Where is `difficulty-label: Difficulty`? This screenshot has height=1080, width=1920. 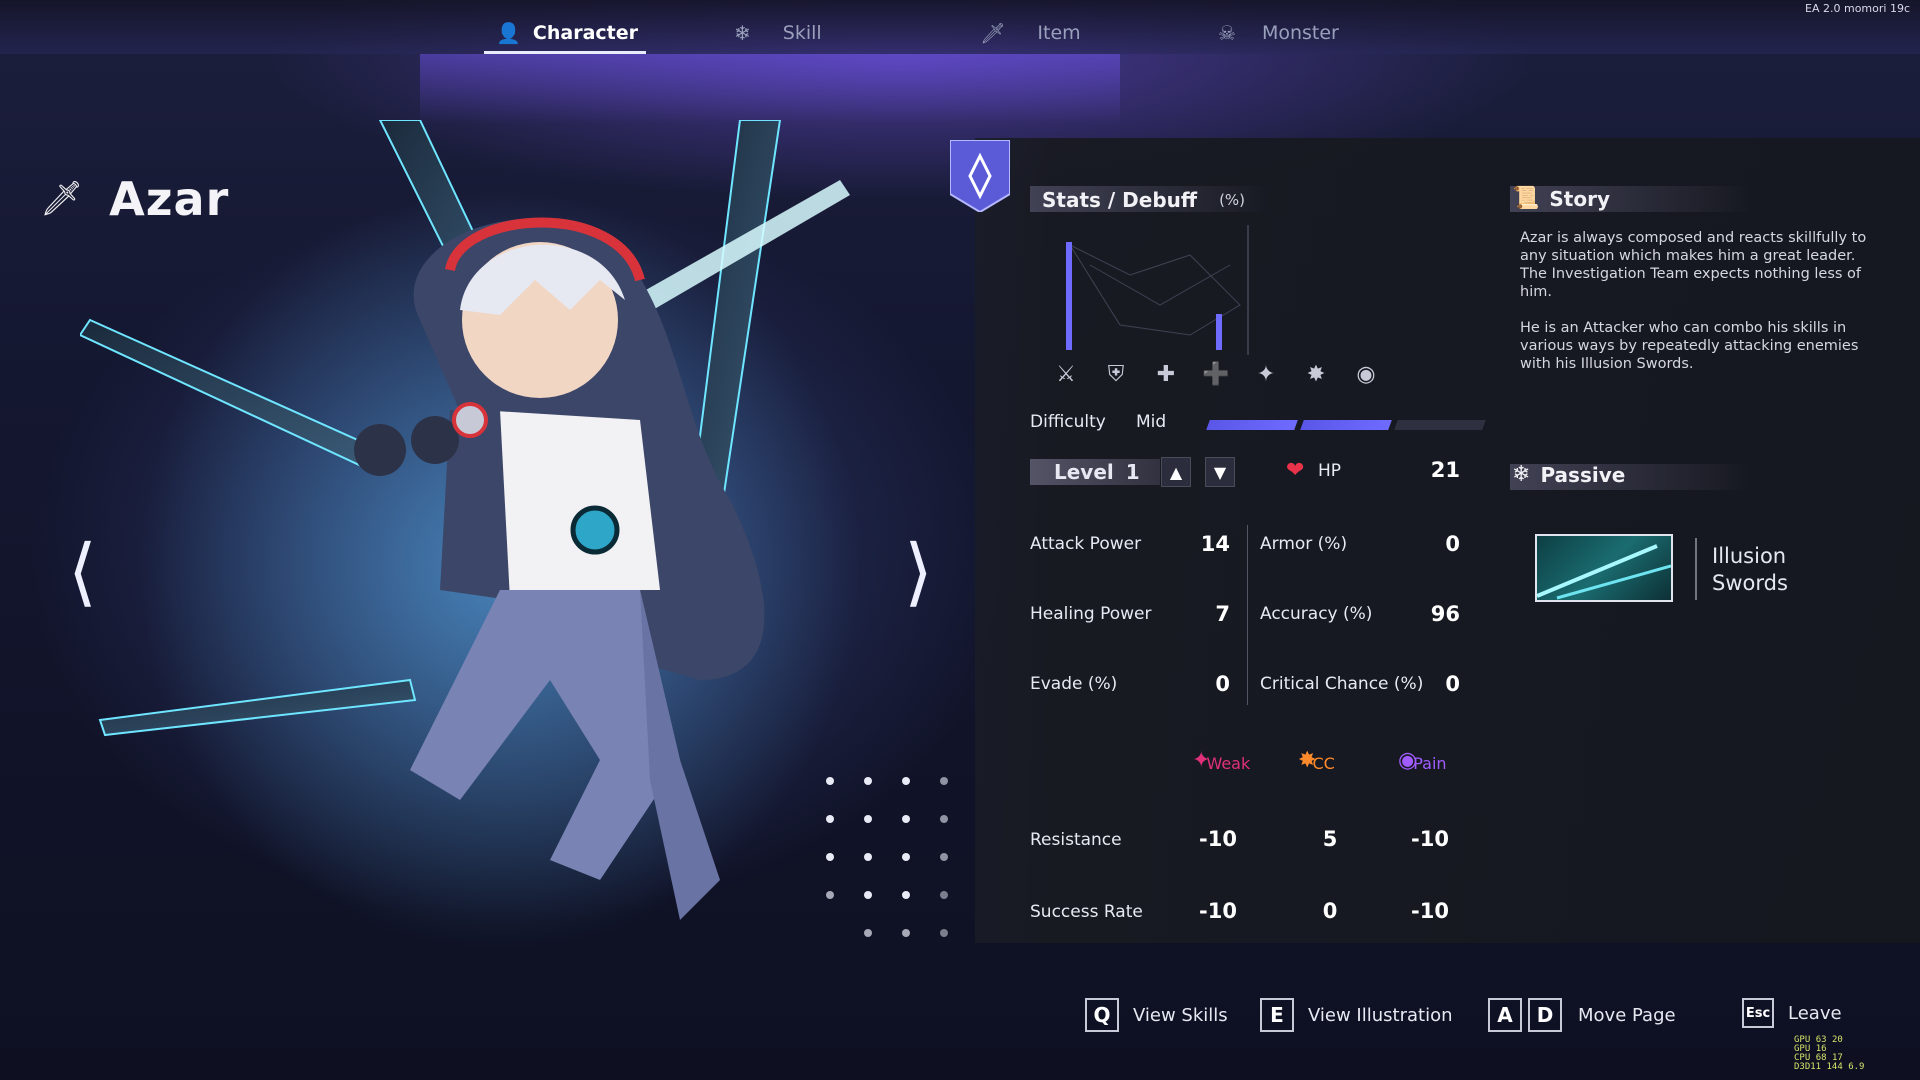
difficulty-label: Difficulty is located at coordinates (1068, 422).